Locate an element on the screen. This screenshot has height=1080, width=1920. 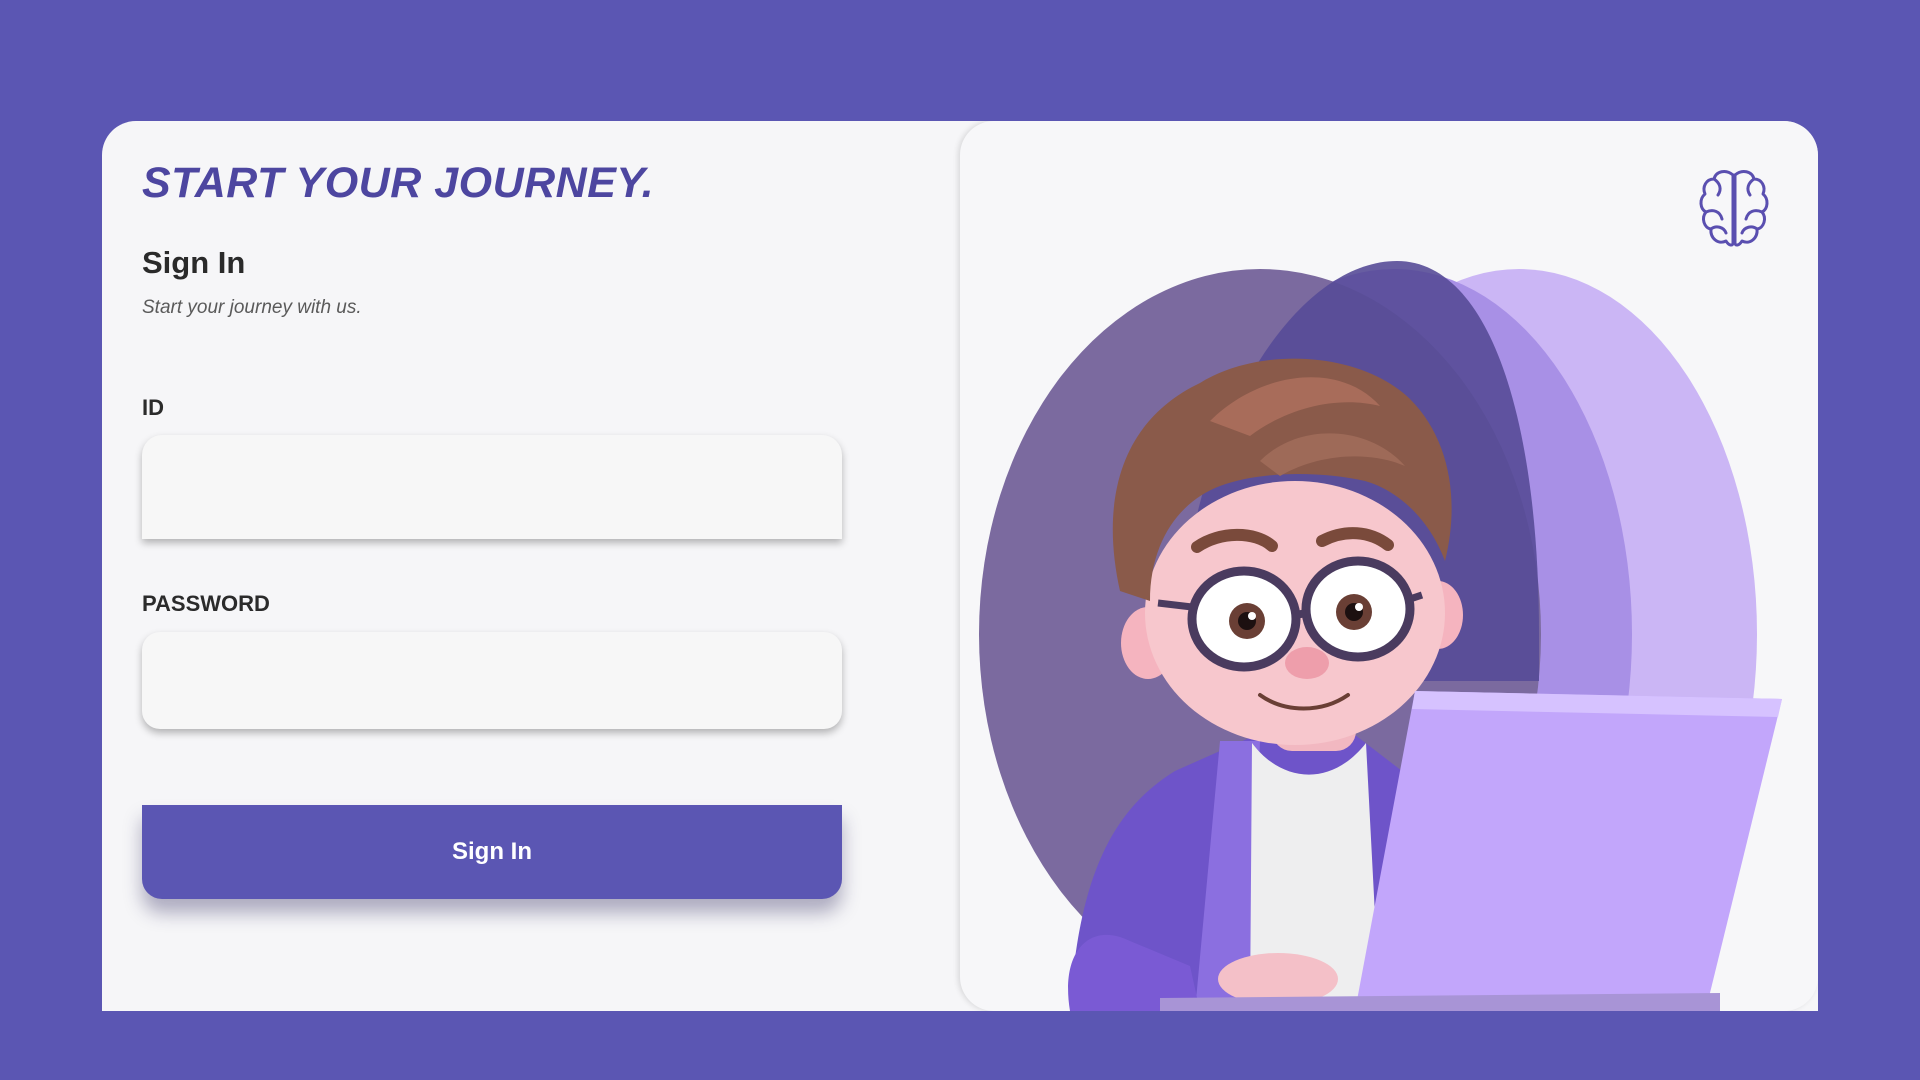
form-subtitle: Start your journey with us. is located at coordinates (252, 307).